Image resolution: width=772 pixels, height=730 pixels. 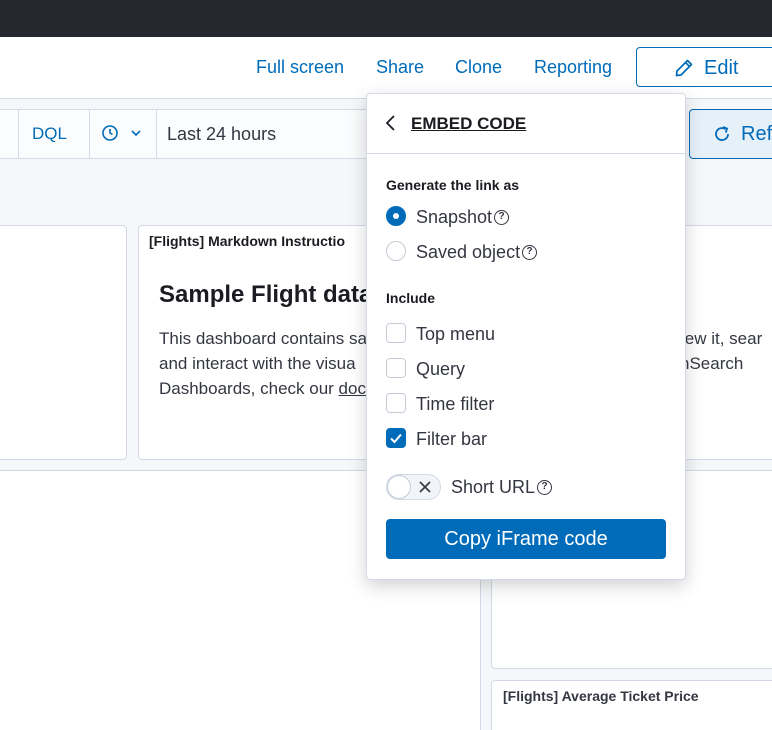 What do you see at coordinates (247, 241) in the screenshot?
I see `panel-title: [Flights] Markdown Instructio` at bounding box center [247, 241].